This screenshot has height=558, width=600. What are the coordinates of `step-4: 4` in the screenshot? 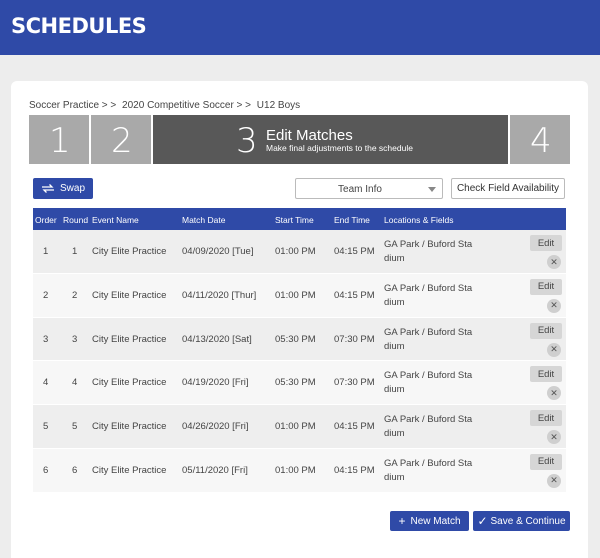 It's located at (540, 139).